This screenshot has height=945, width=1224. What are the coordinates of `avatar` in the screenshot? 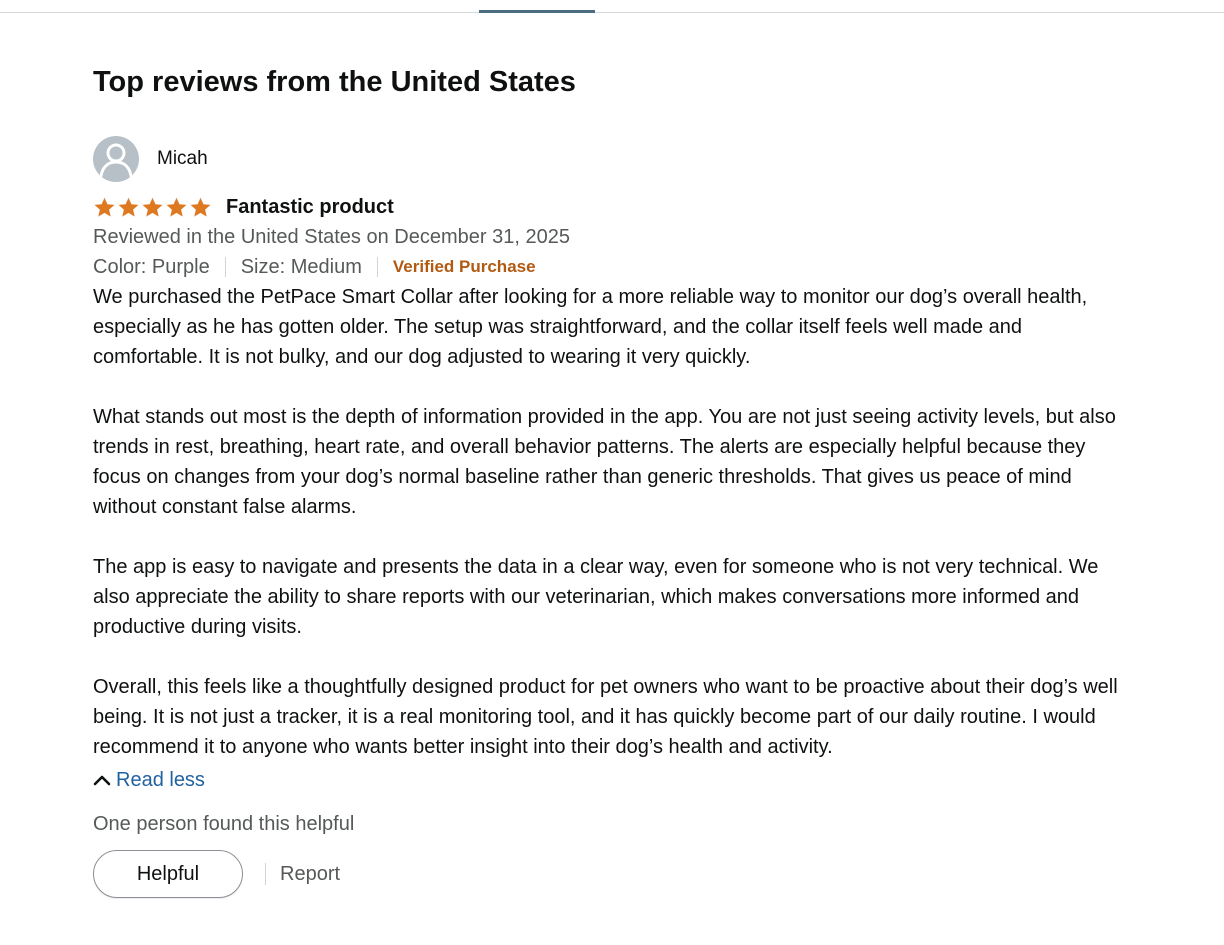 It's located at (116, 159).